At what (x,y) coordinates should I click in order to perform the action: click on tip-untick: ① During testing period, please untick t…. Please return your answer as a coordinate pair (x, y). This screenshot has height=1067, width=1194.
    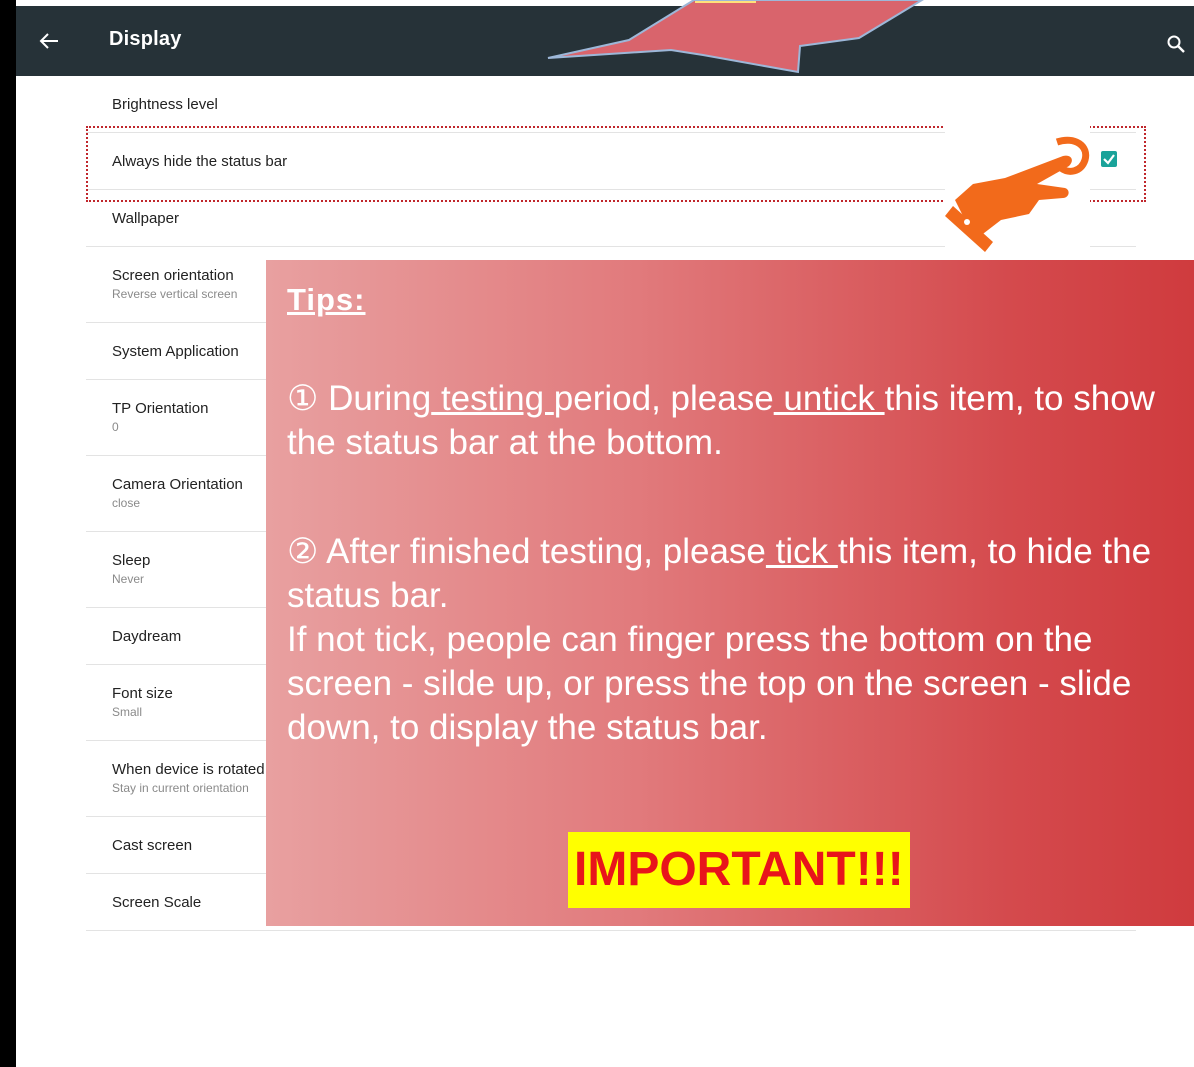
    Looking at the image, I should click on (737, 421).